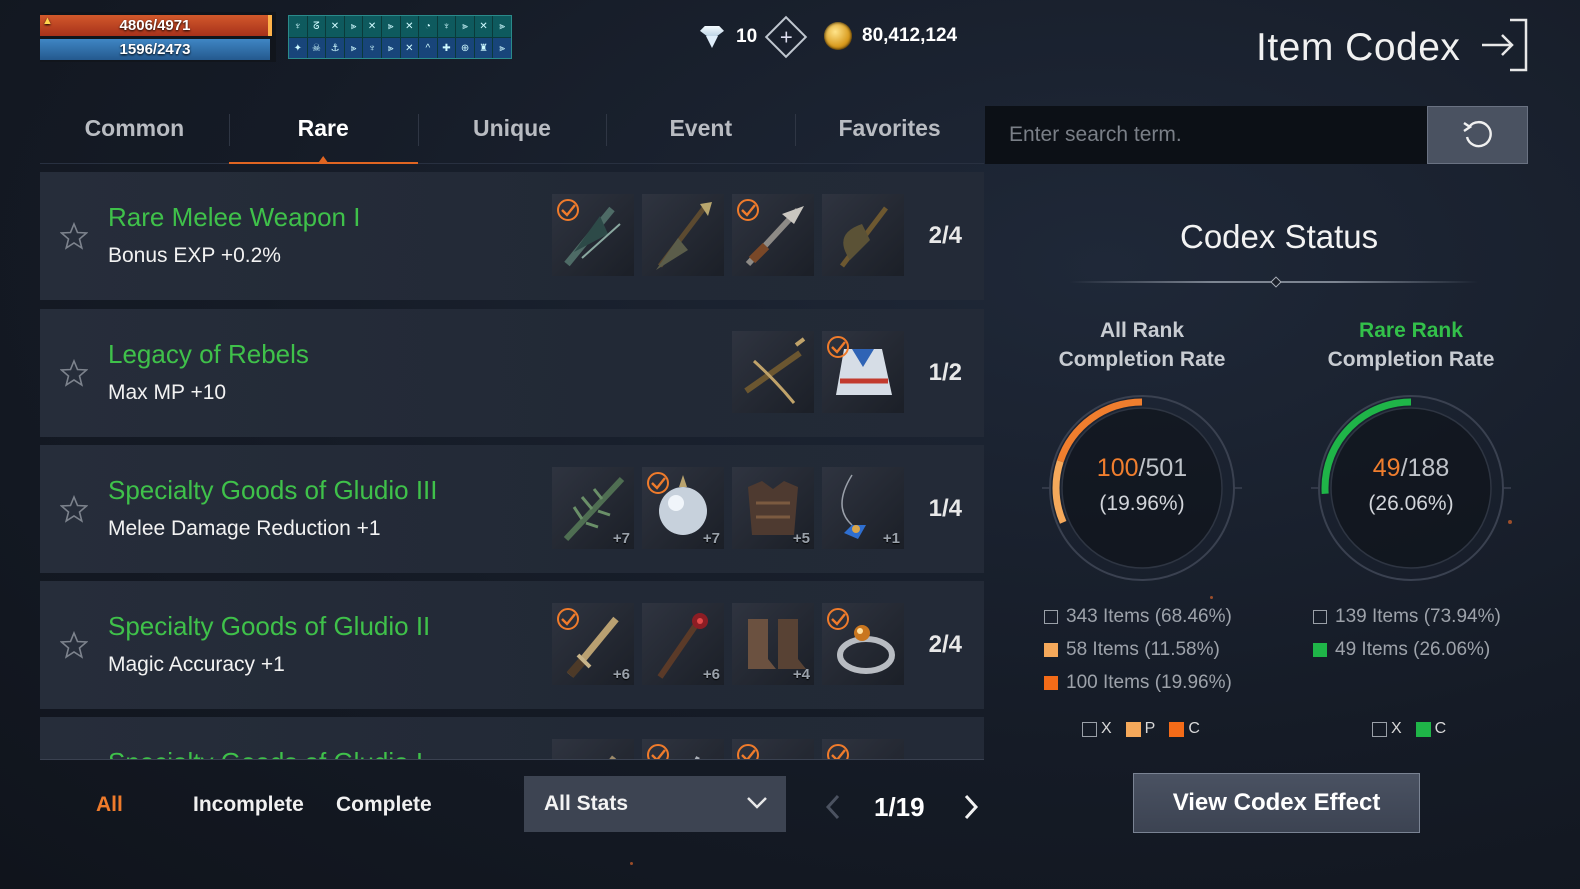 The image size is (1580, 889). I want to click on tab-label: Favorites, so click(889, 128).